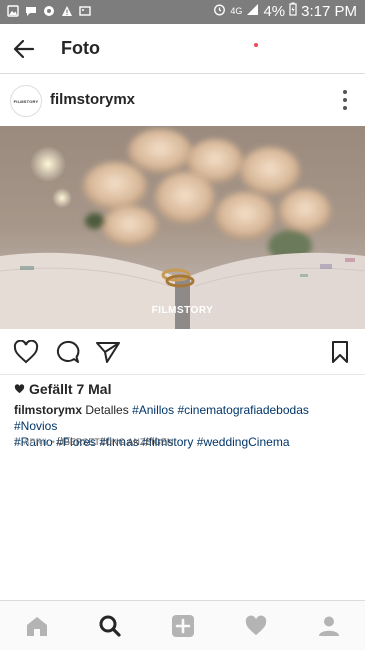 The image size is (365, 650). Describe the element at coordinates (48, 410) in the screenshot. I see `caption-username: filmstorymx` at that location.